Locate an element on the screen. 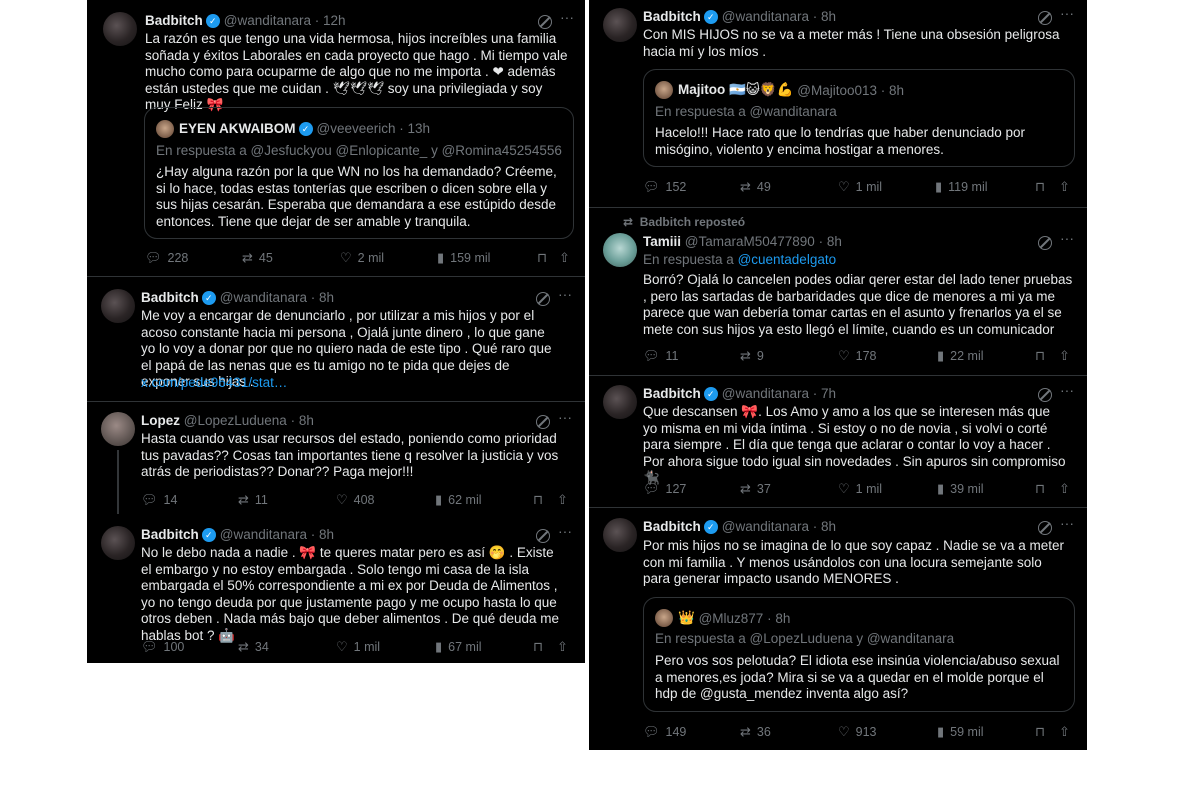  reply-button: 💬︎ 149 is located at coordinates (664, 732).